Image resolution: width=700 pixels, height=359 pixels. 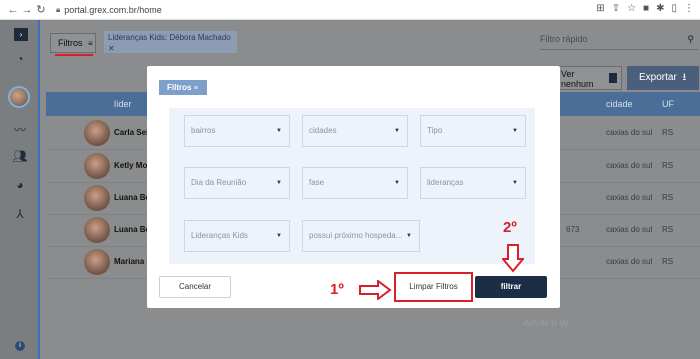 What do you see at coordinates (21, 34) in the screenshot?
I see `sidebar-expand-icon: ›` at bounding box center [21, 34].